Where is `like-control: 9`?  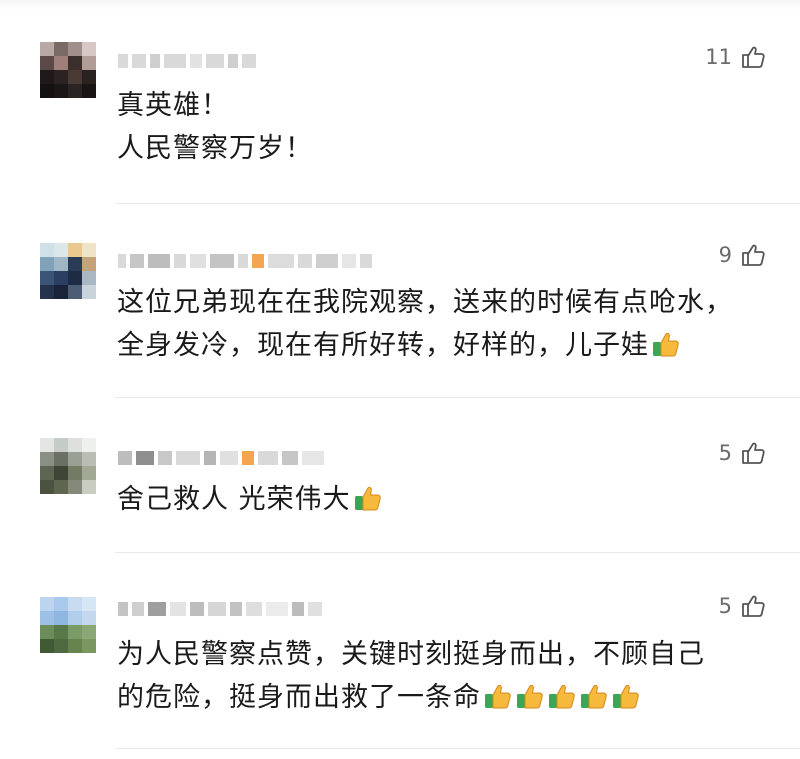
like-control: 9 is located at coordinates (742, 255).